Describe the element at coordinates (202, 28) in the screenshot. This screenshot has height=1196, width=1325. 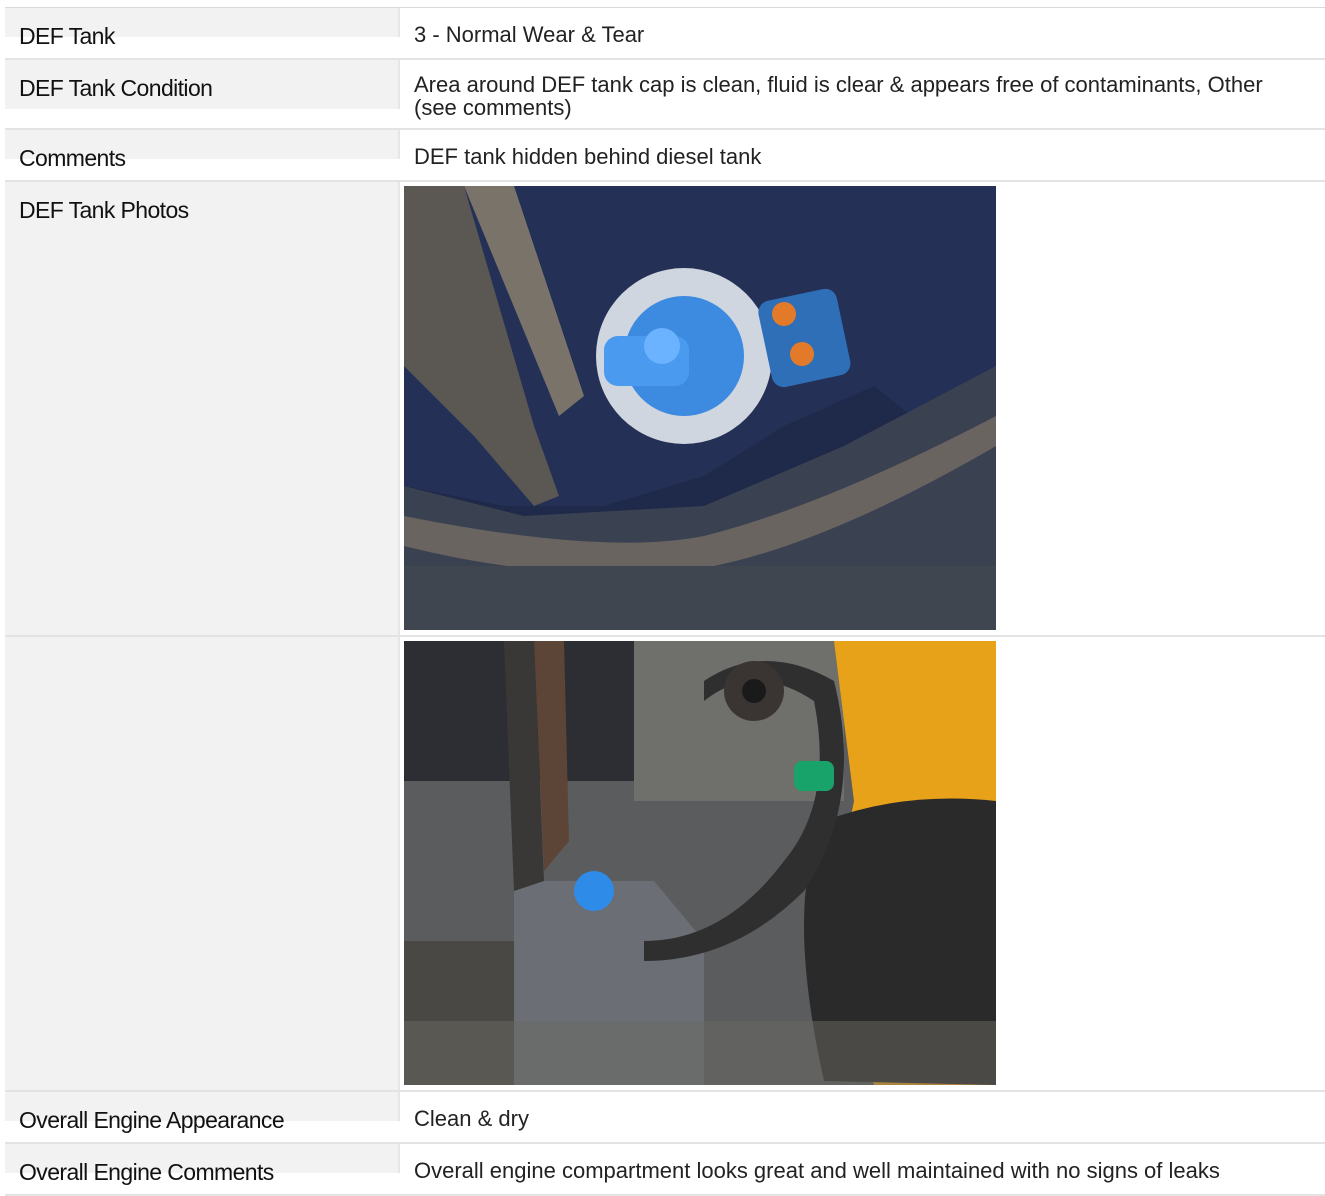
I see `row-label: DEF Tank` at that location.